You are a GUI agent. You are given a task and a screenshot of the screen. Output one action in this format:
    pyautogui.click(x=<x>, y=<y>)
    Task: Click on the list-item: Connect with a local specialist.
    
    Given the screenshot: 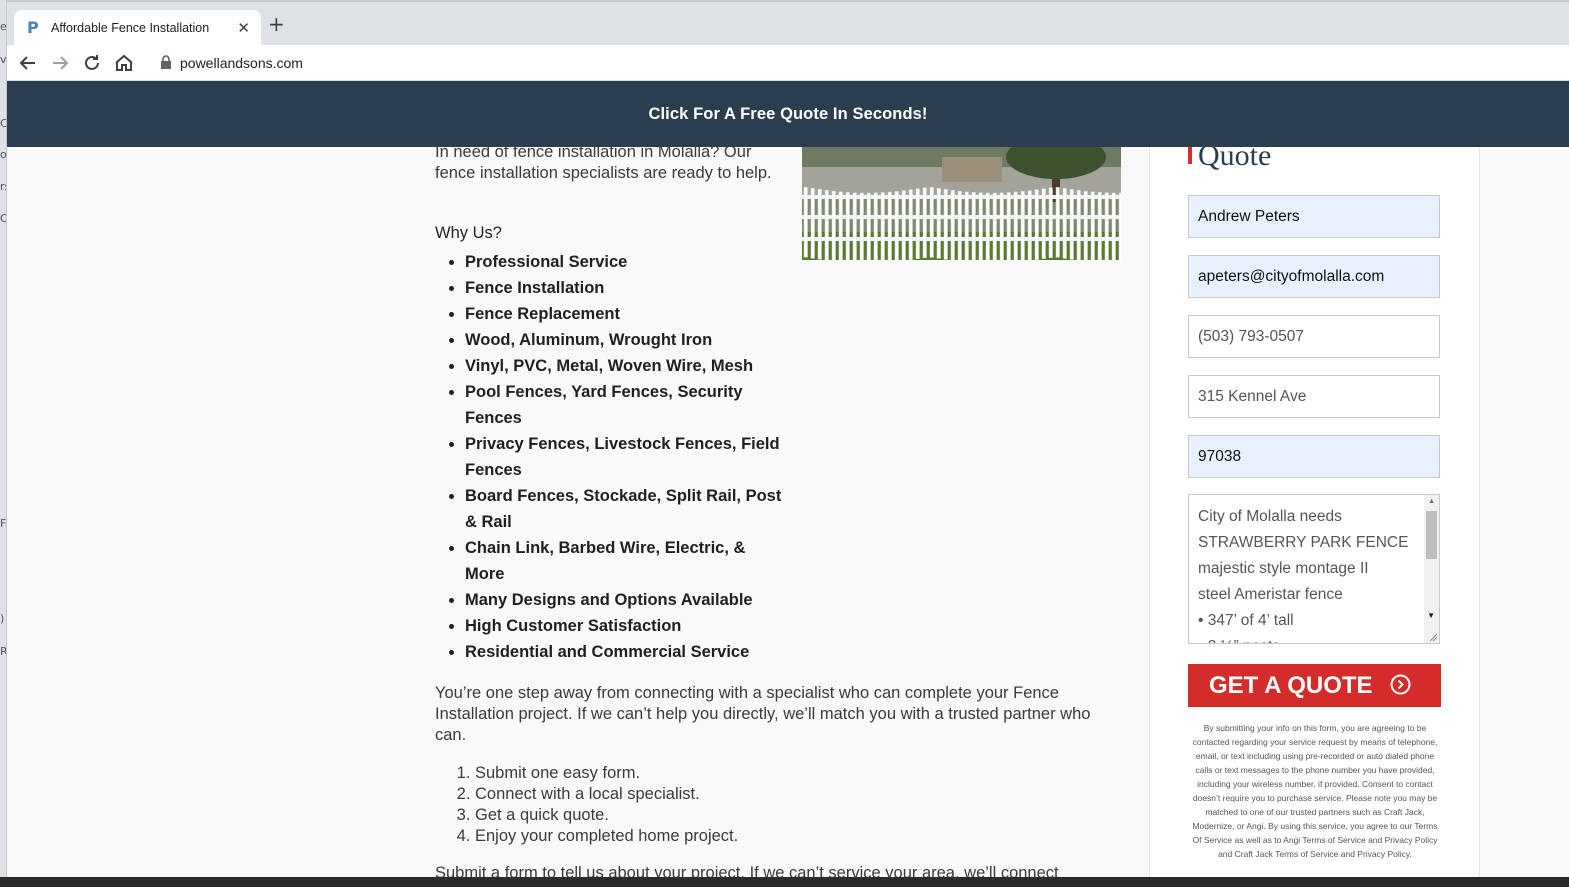 What is the action you would take?
    pyautogui.click(x=606, y=794)
    